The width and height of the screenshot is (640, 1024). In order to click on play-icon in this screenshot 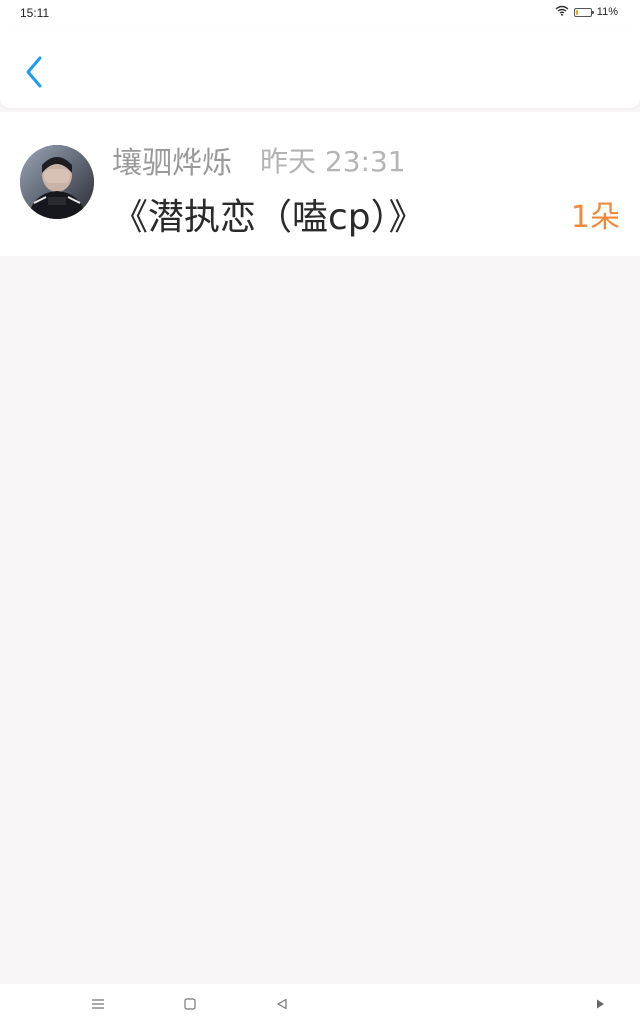, I will do `click(600, 1004)`.